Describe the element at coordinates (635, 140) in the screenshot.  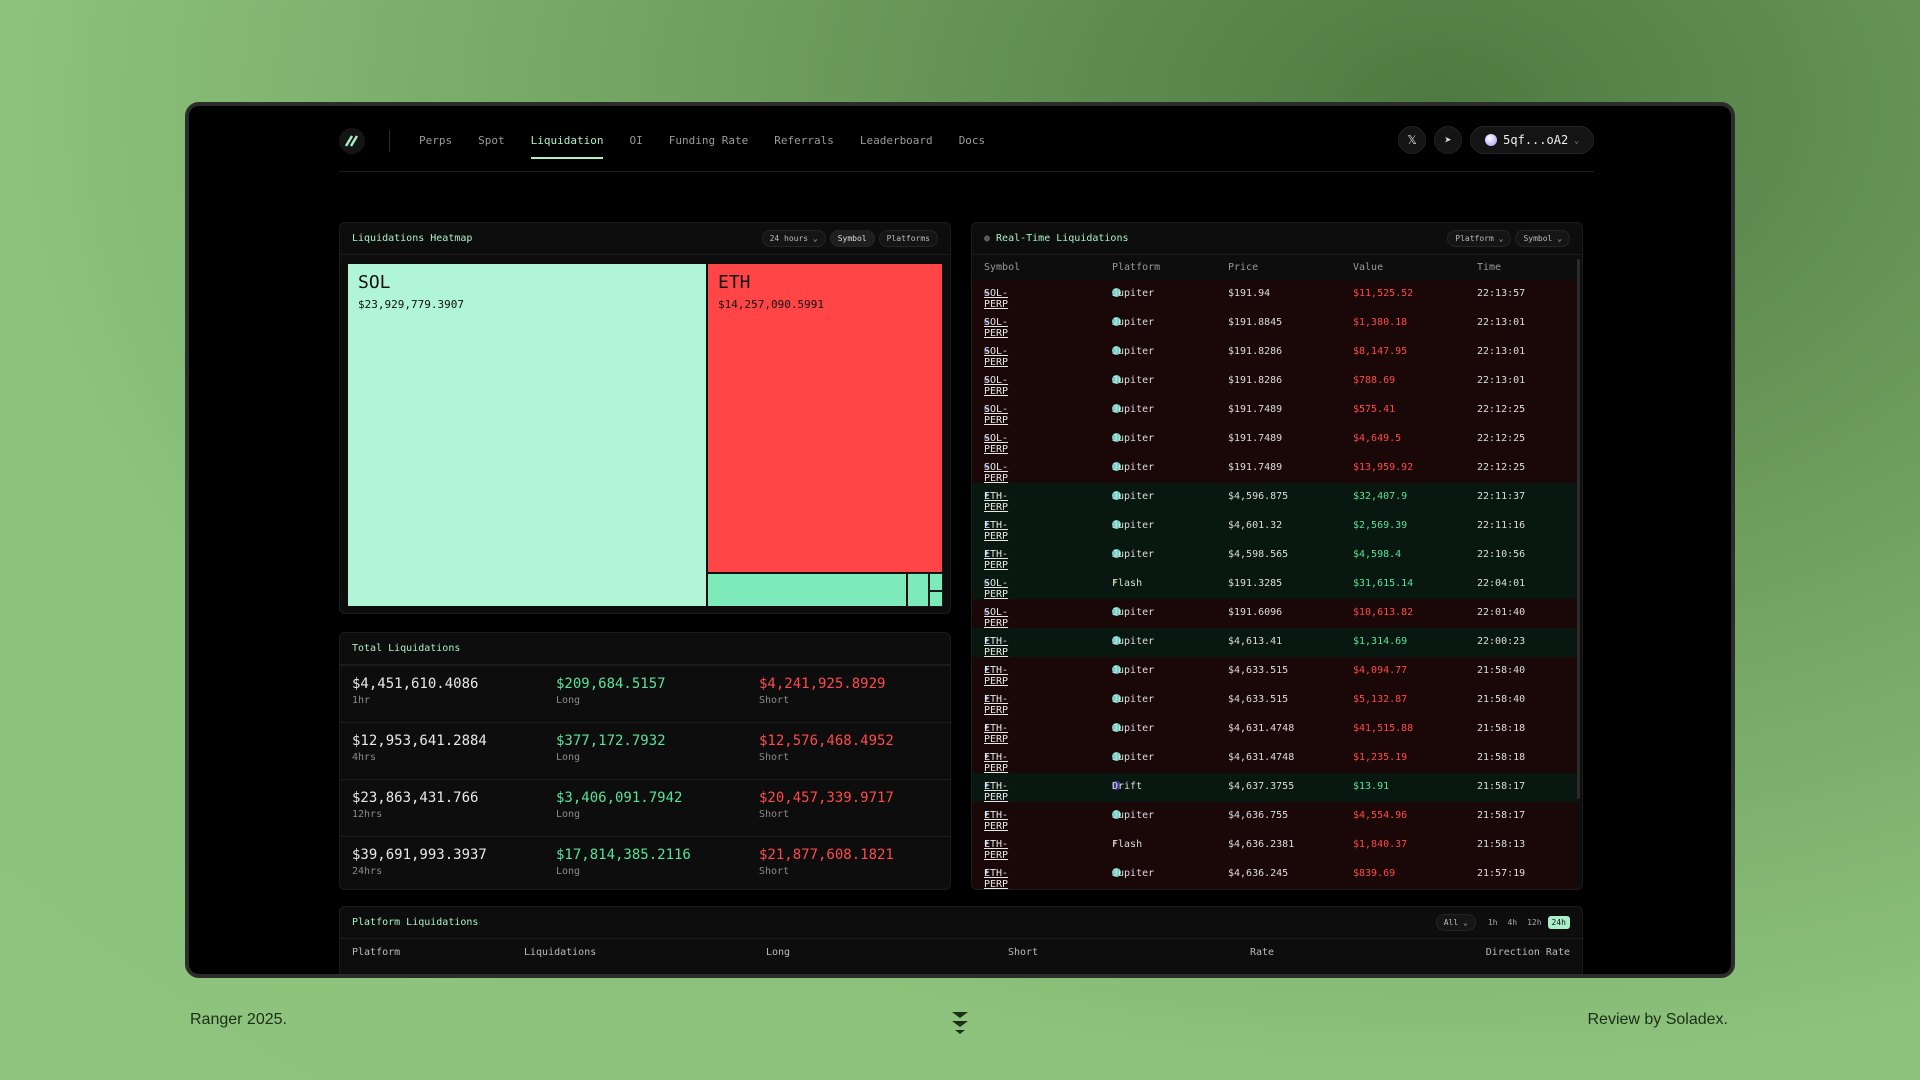
I see `nav-link-oi: OI` at that location.